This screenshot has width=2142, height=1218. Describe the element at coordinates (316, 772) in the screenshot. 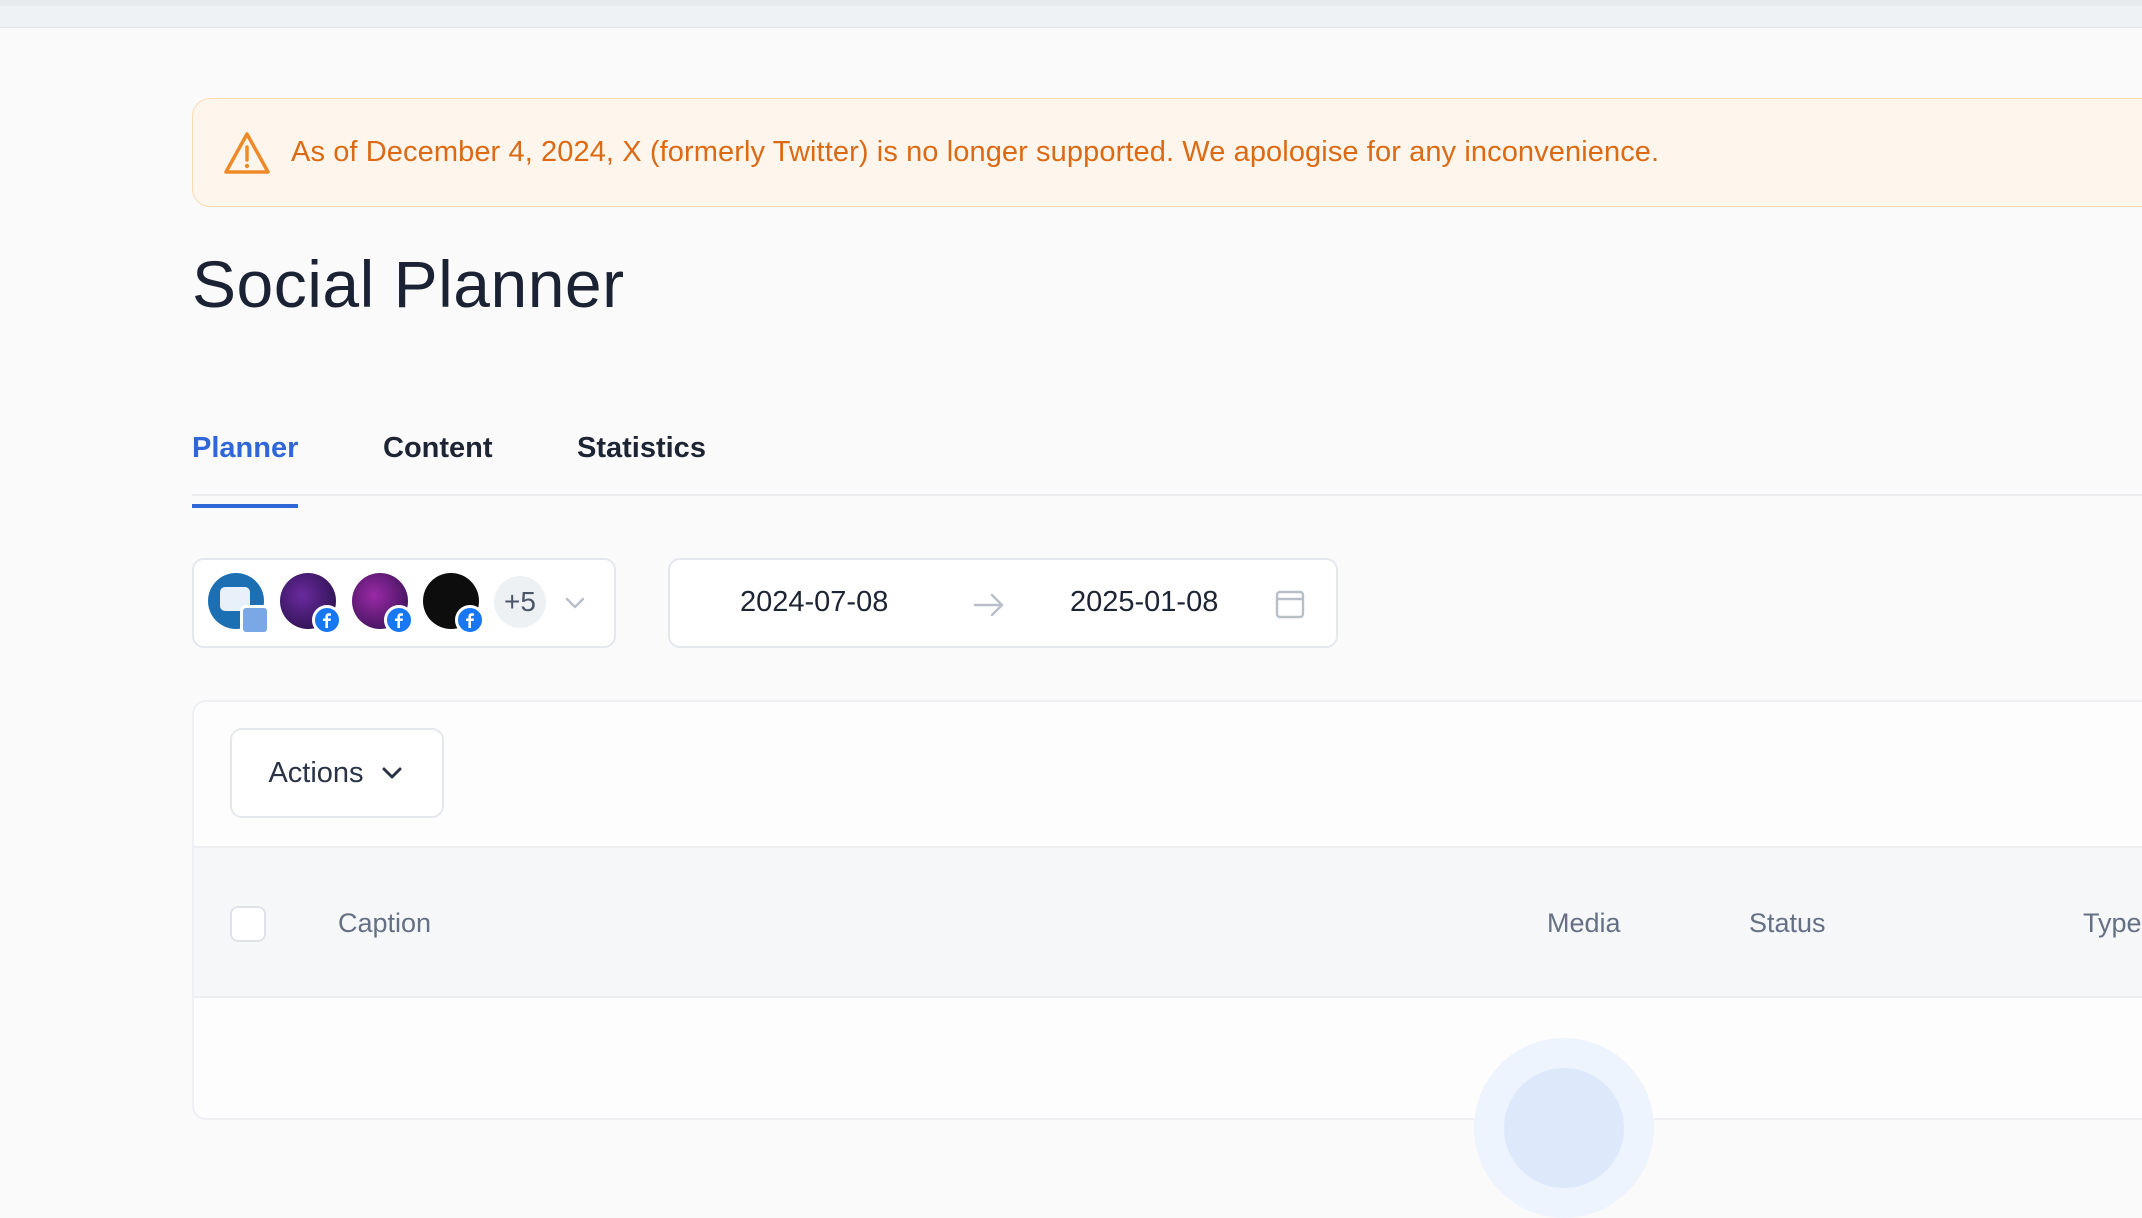

I see `actions-label: Actions` at that location.